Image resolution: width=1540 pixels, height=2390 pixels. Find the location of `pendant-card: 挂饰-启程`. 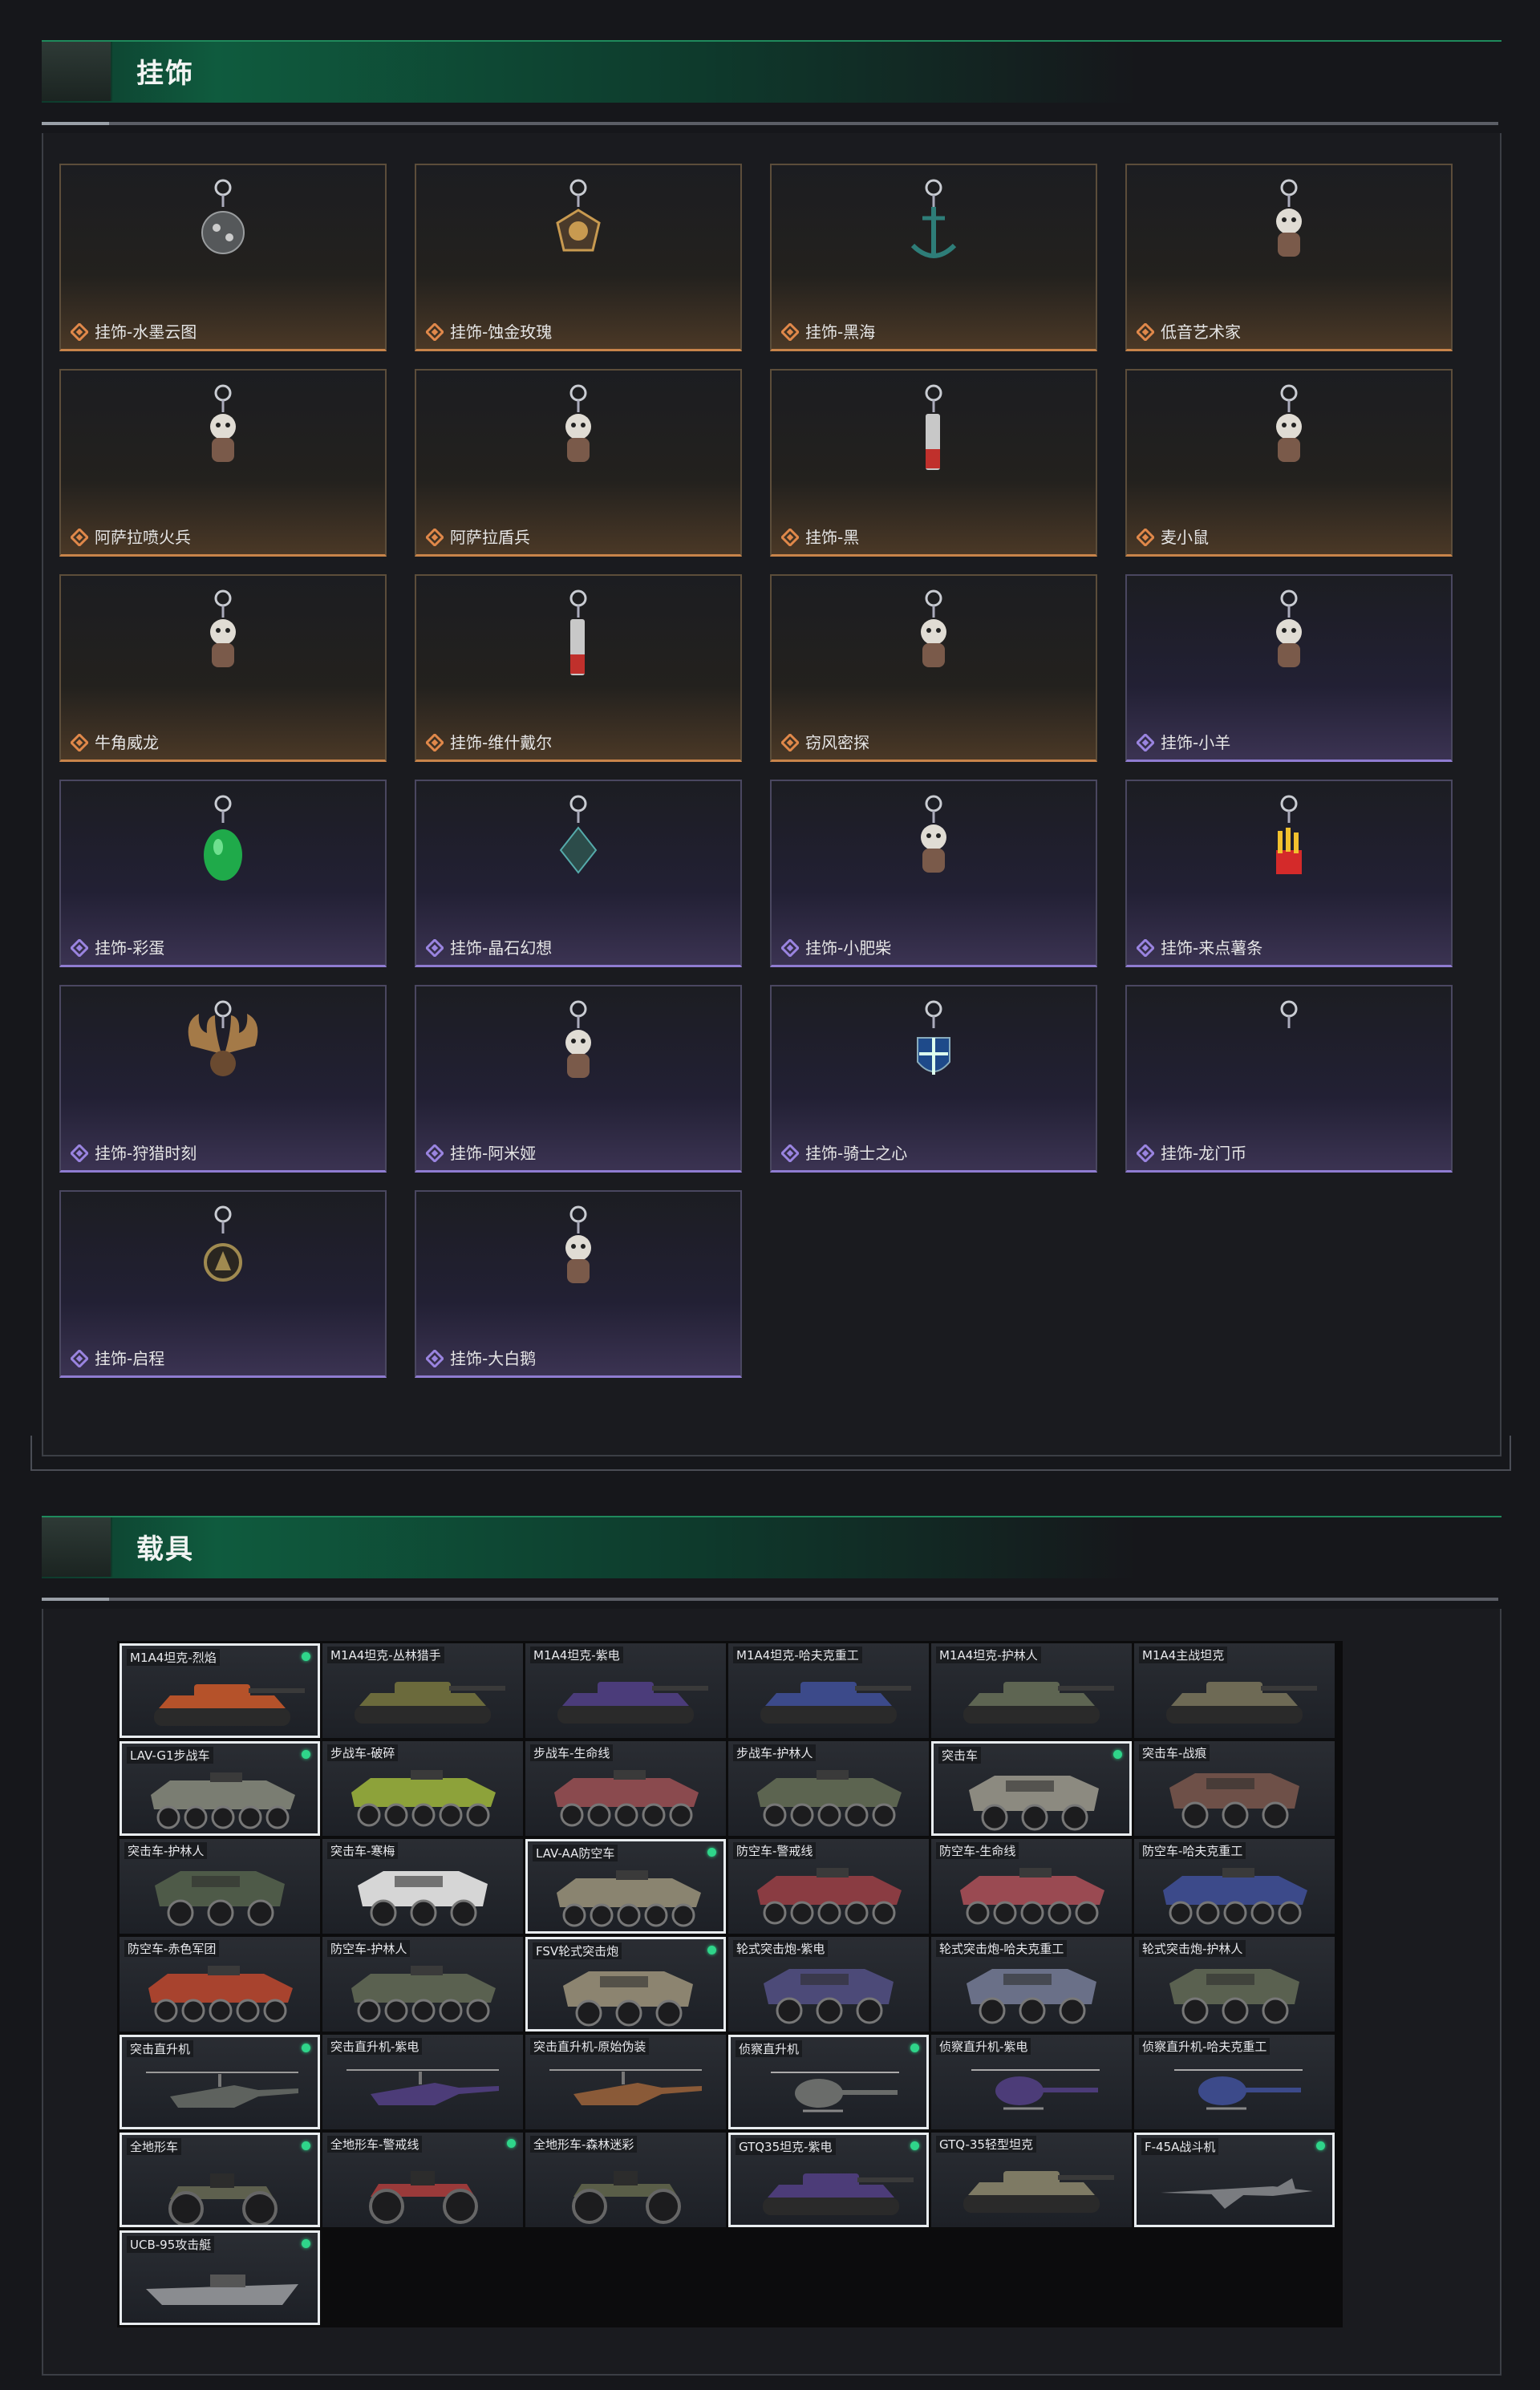

pendant-card: 挂饰-启程 is located at coordinates (223, 1284).